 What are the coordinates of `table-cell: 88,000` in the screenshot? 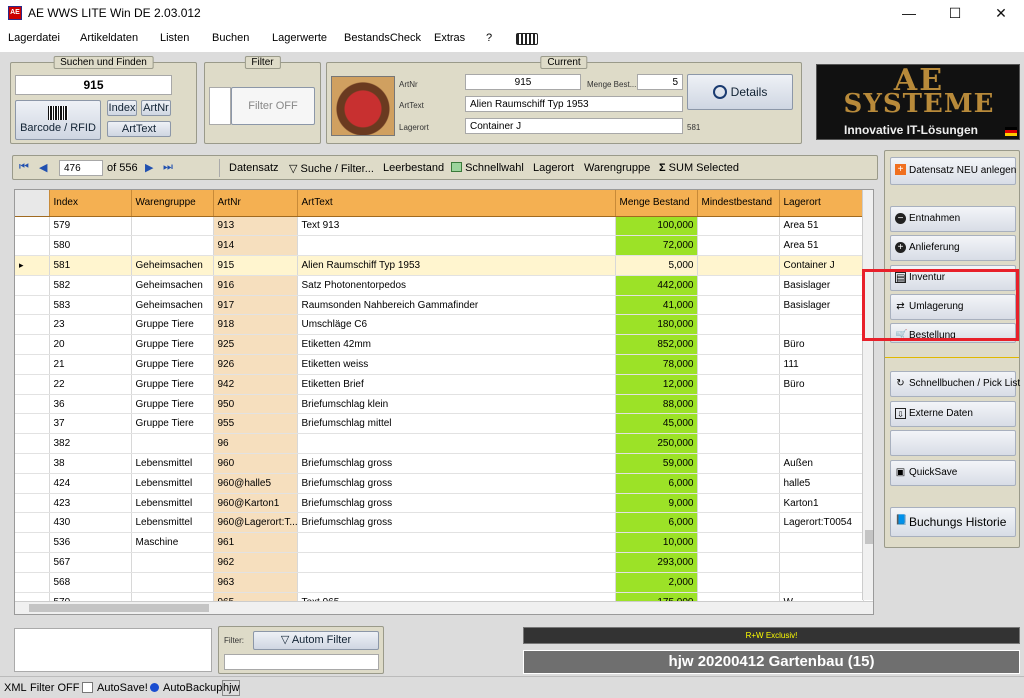 It's located at (656, 404).